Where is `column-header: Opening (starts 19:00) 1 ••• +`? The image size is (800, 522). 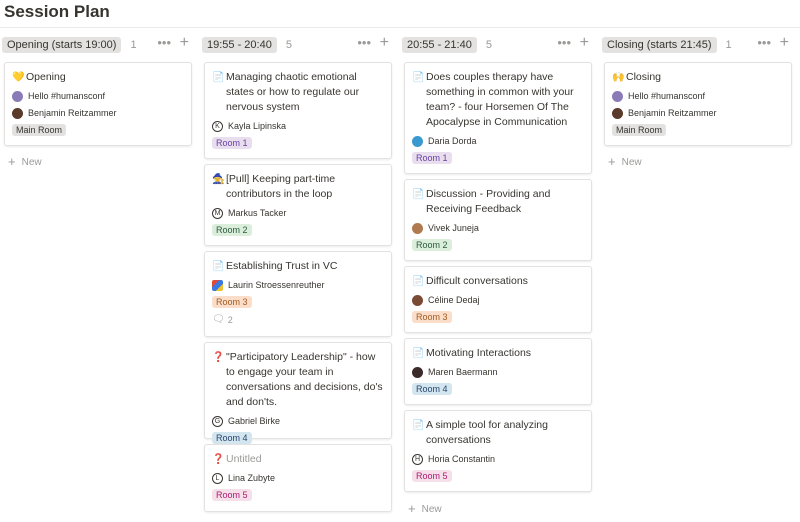
column-header: Opening (starts 19:00) 1 ••• + is located at coordinates (97, 44).